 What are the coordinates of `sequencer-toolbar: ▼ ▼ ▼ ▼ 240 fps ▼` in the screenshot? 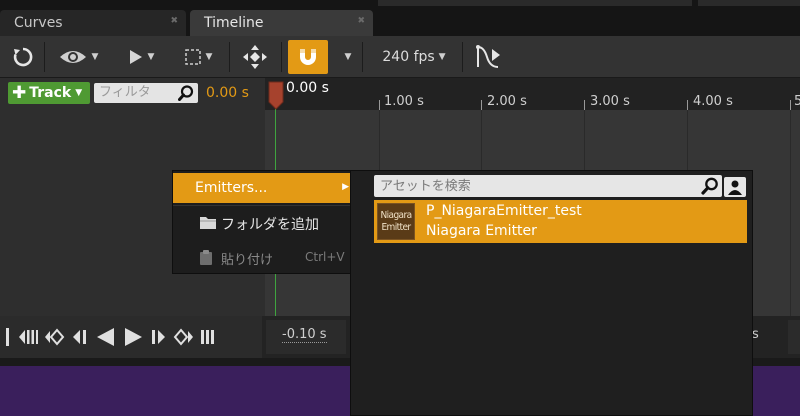 It's located at (400, 57).